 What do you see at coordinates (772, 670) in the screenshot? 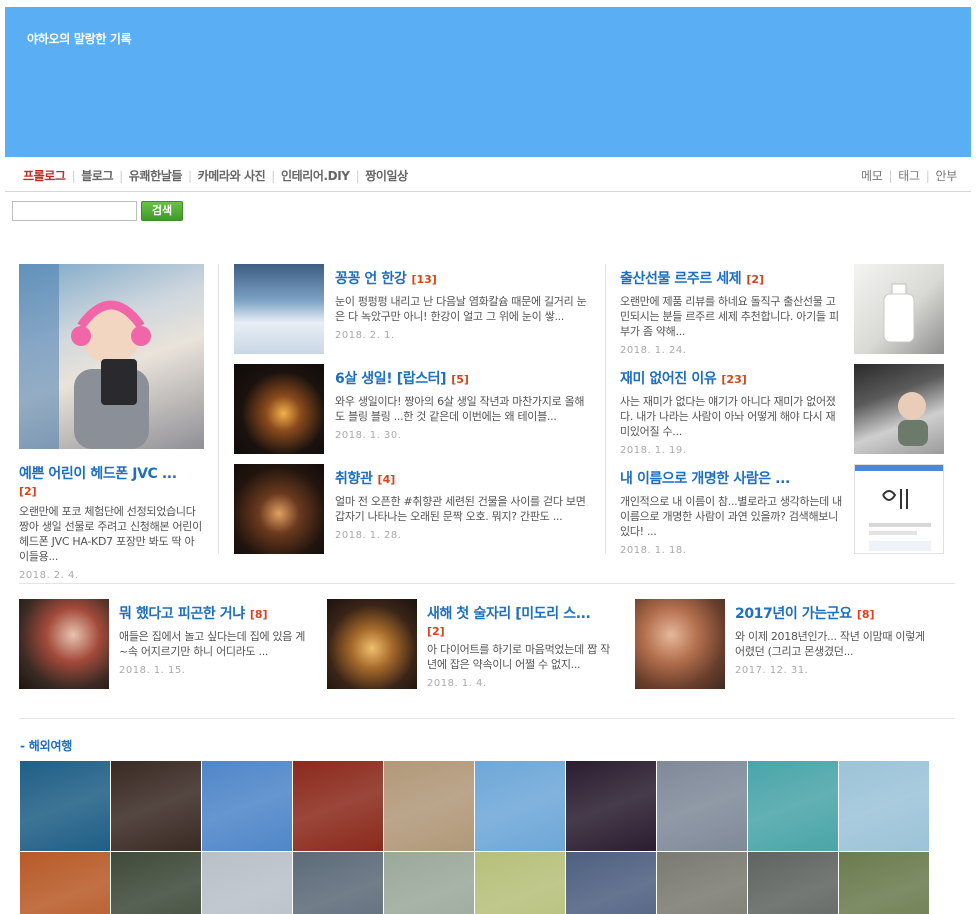
I see `post-date: 2017. 12. 31.` at bounding box center [772, 670].